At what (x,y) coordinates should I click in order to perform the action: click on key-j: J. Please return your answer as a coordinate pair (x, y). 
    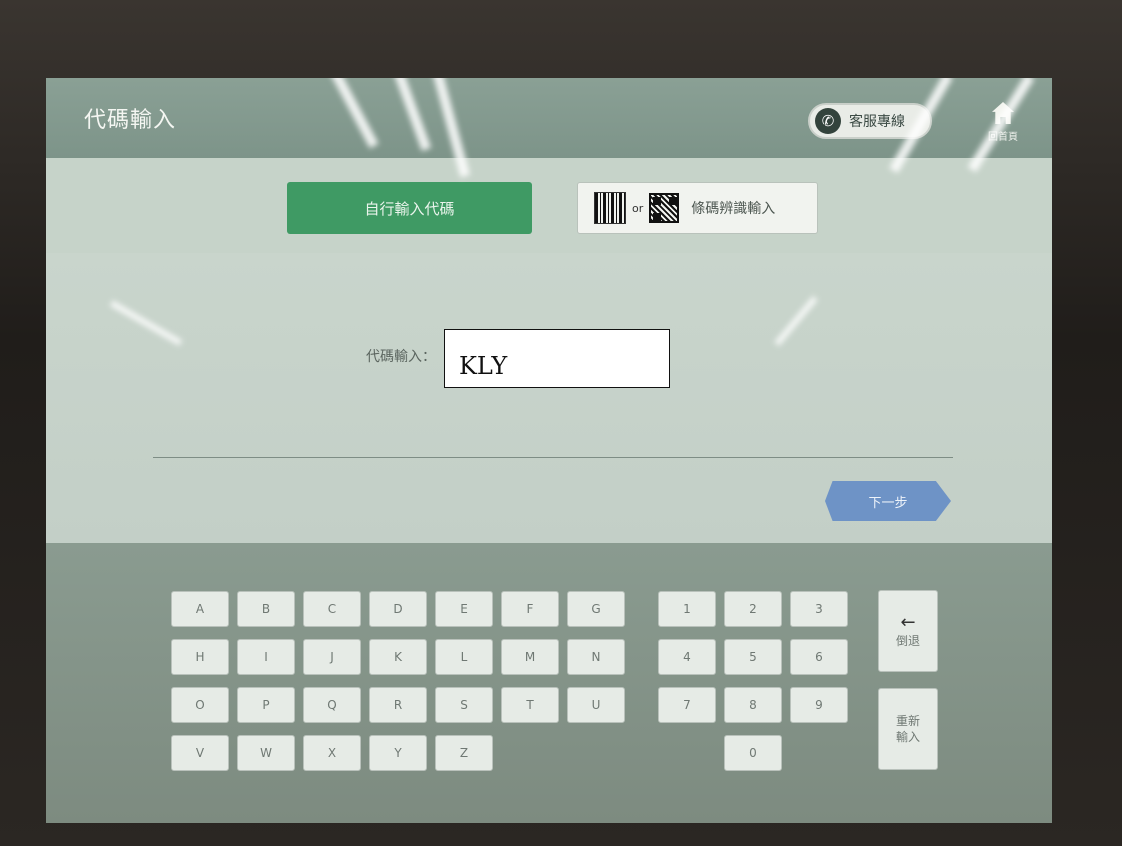
    Looking at the image, I should click on (332, 657).